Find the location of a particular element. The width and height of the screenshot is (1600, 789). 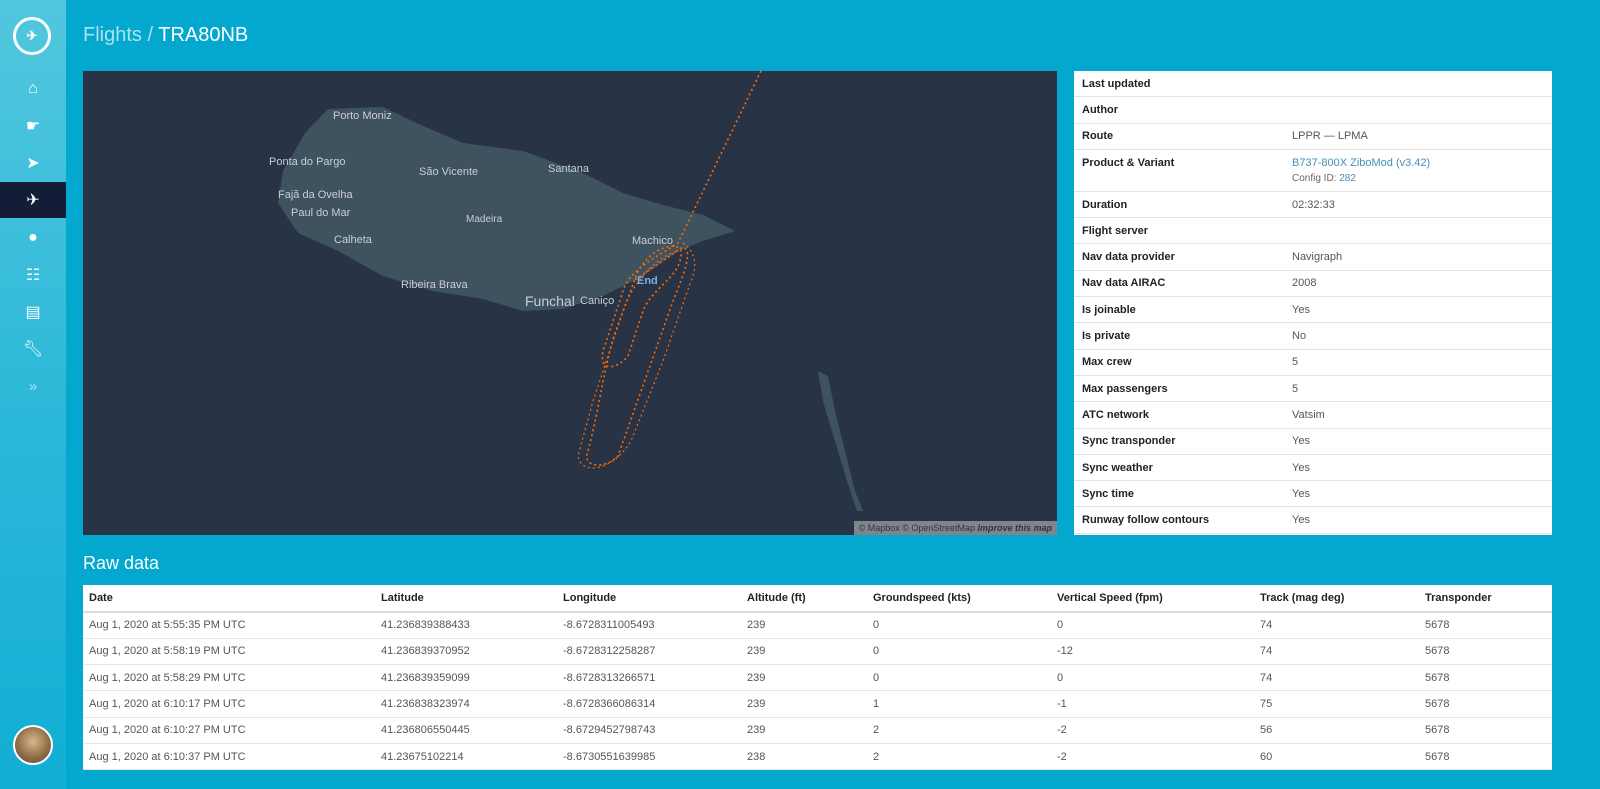

column-header: Longitude is located at coordinates (649, 599).